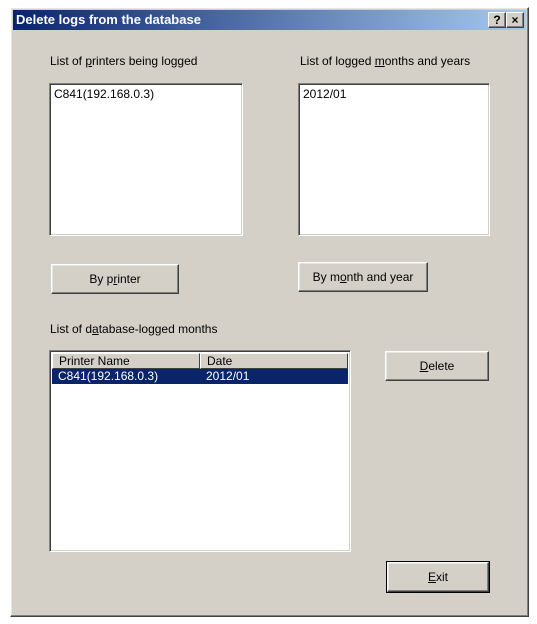  Describe the element at coordinates (324, 94) in the screenshot. I see `list-item: 2012/01` at that location.